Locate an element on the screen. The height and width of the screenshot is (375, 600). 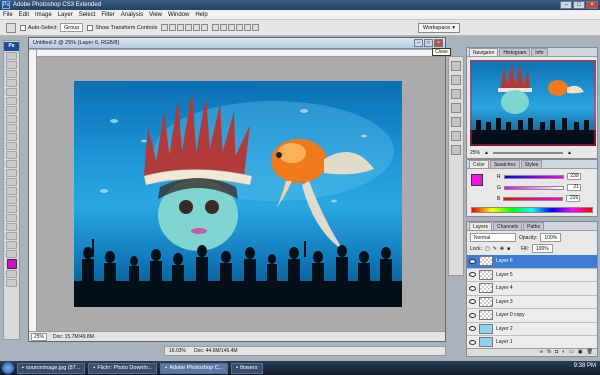
navigator-preview is located at coordinates (533, 103).